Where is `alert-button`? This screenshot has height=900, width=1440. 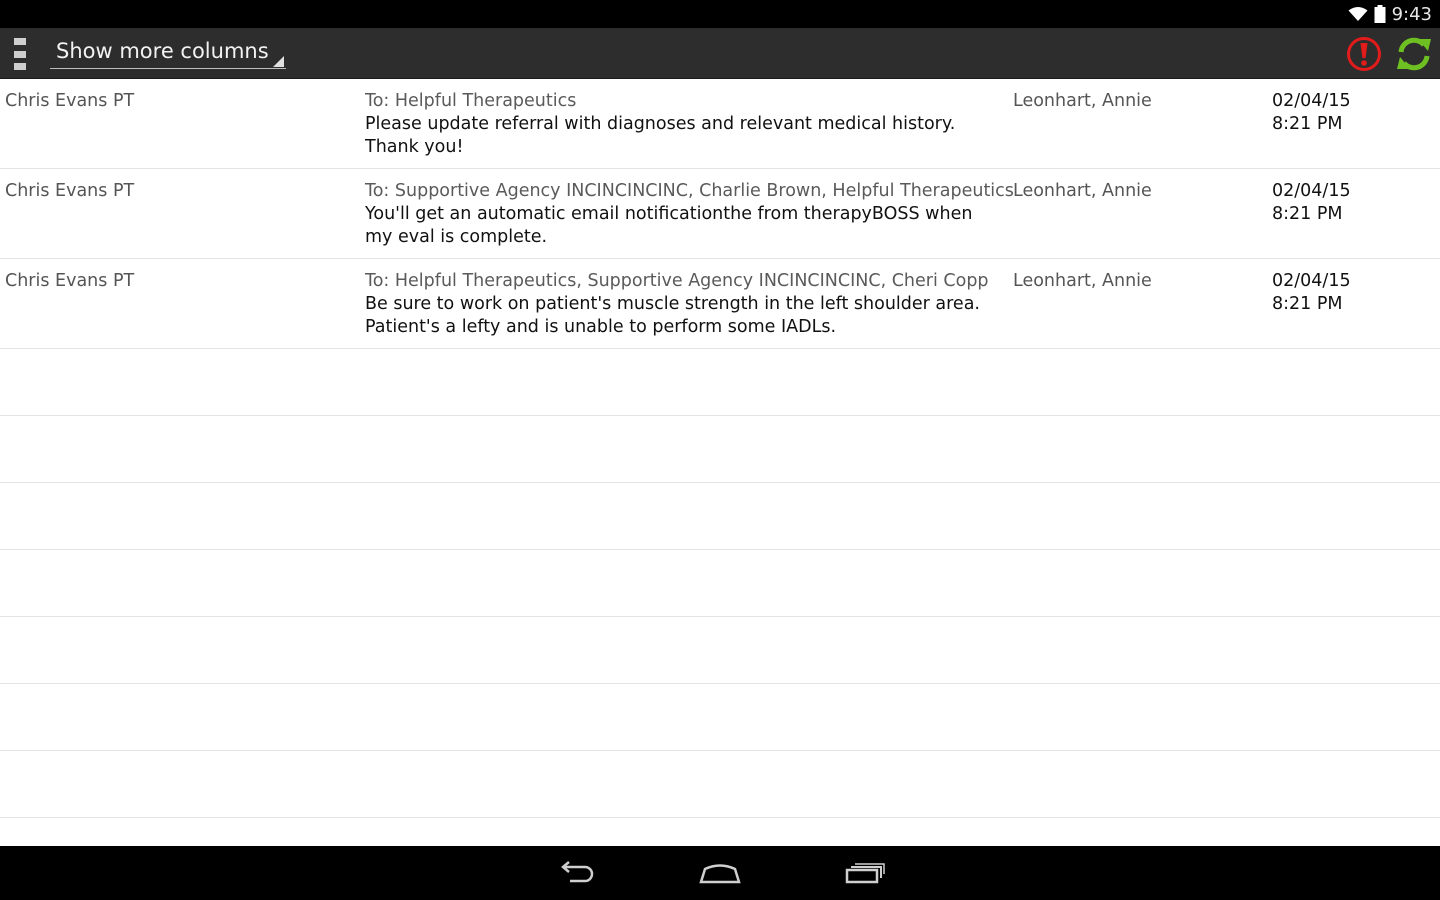
alert-button is located at coordinates (1364, 54).